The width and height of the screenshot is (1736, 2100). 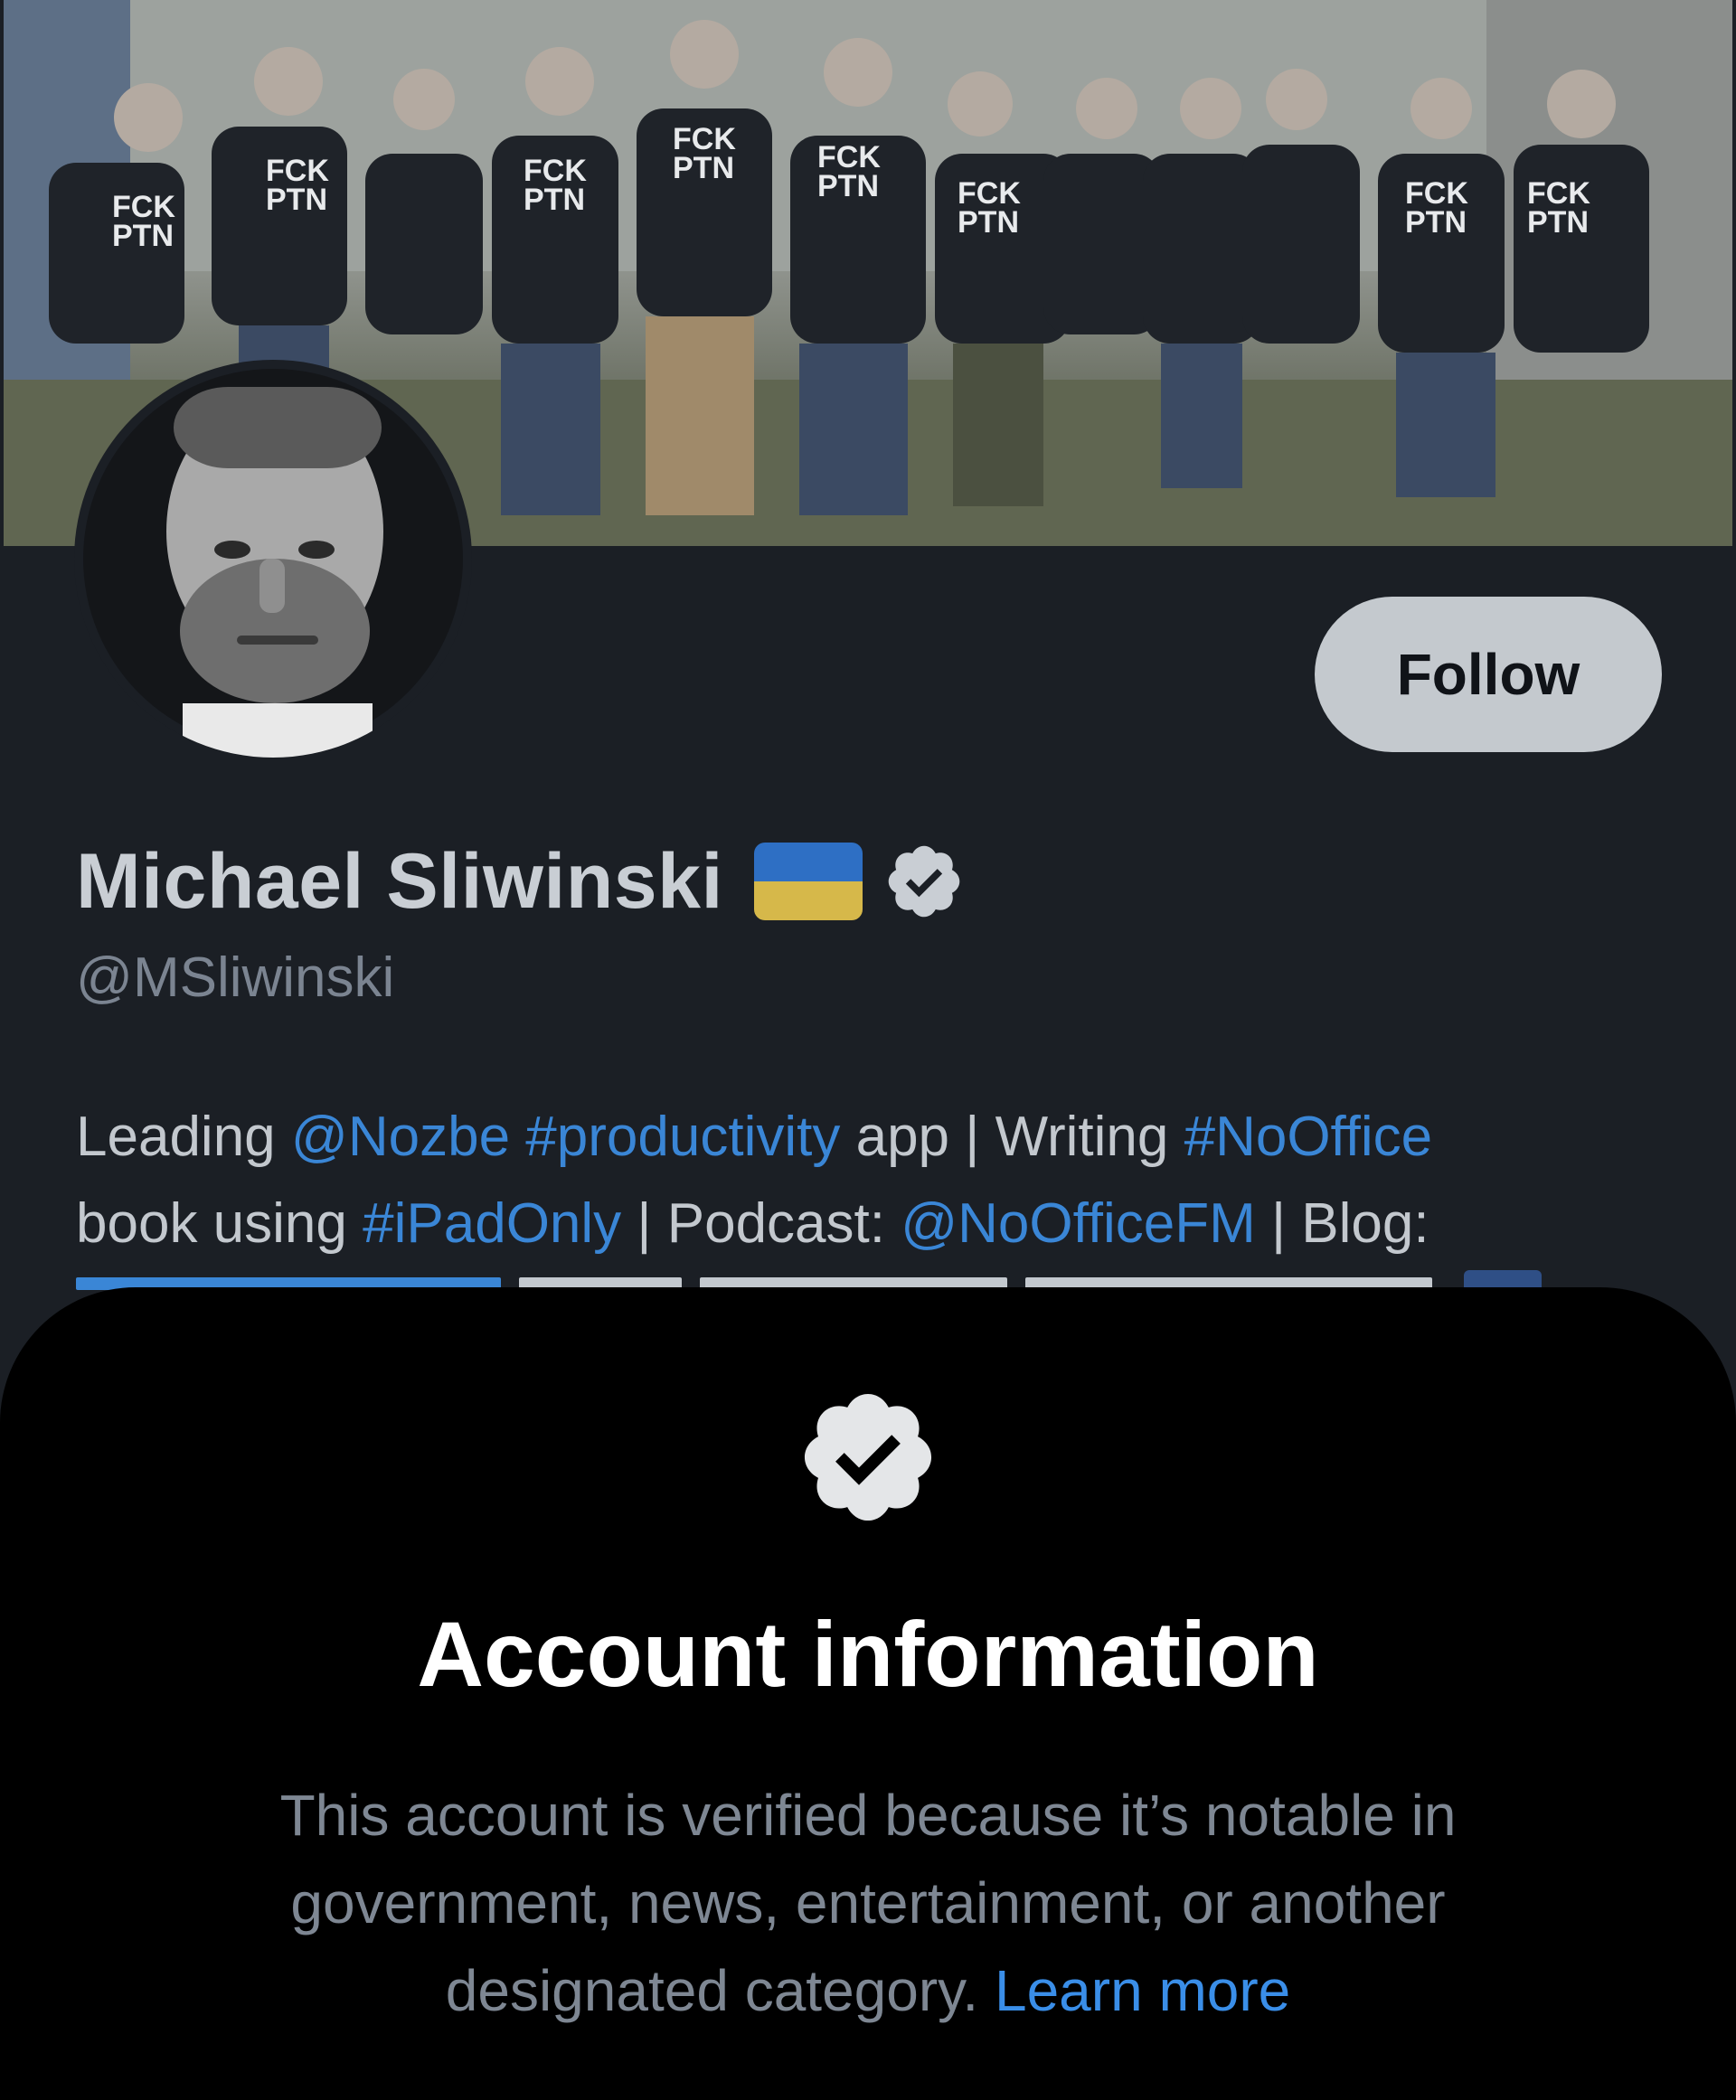 I want to click on bio-text, so click(x=518, y=1137).